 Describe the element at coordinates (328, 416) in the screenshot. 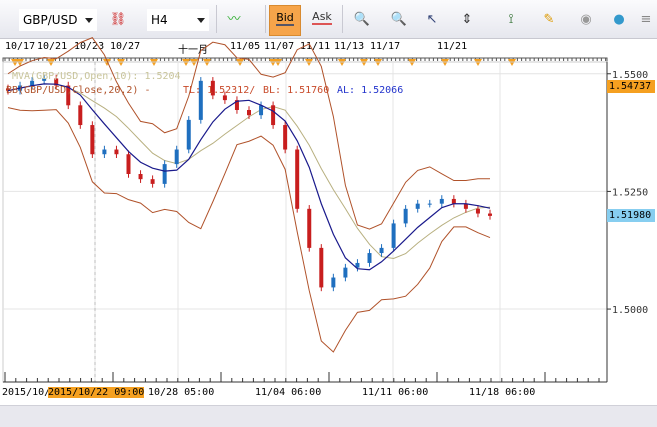

I see `status-bar` at that location.